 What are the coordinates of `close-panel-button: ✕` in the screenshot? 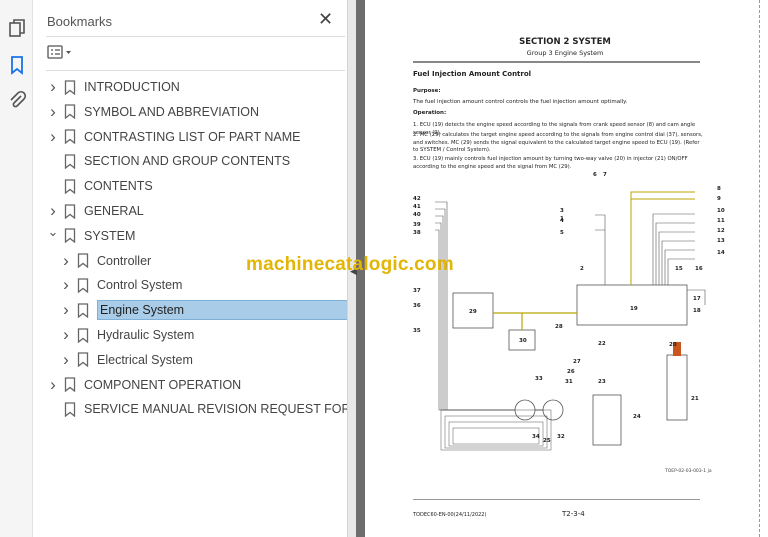 It's located at (325, 19).